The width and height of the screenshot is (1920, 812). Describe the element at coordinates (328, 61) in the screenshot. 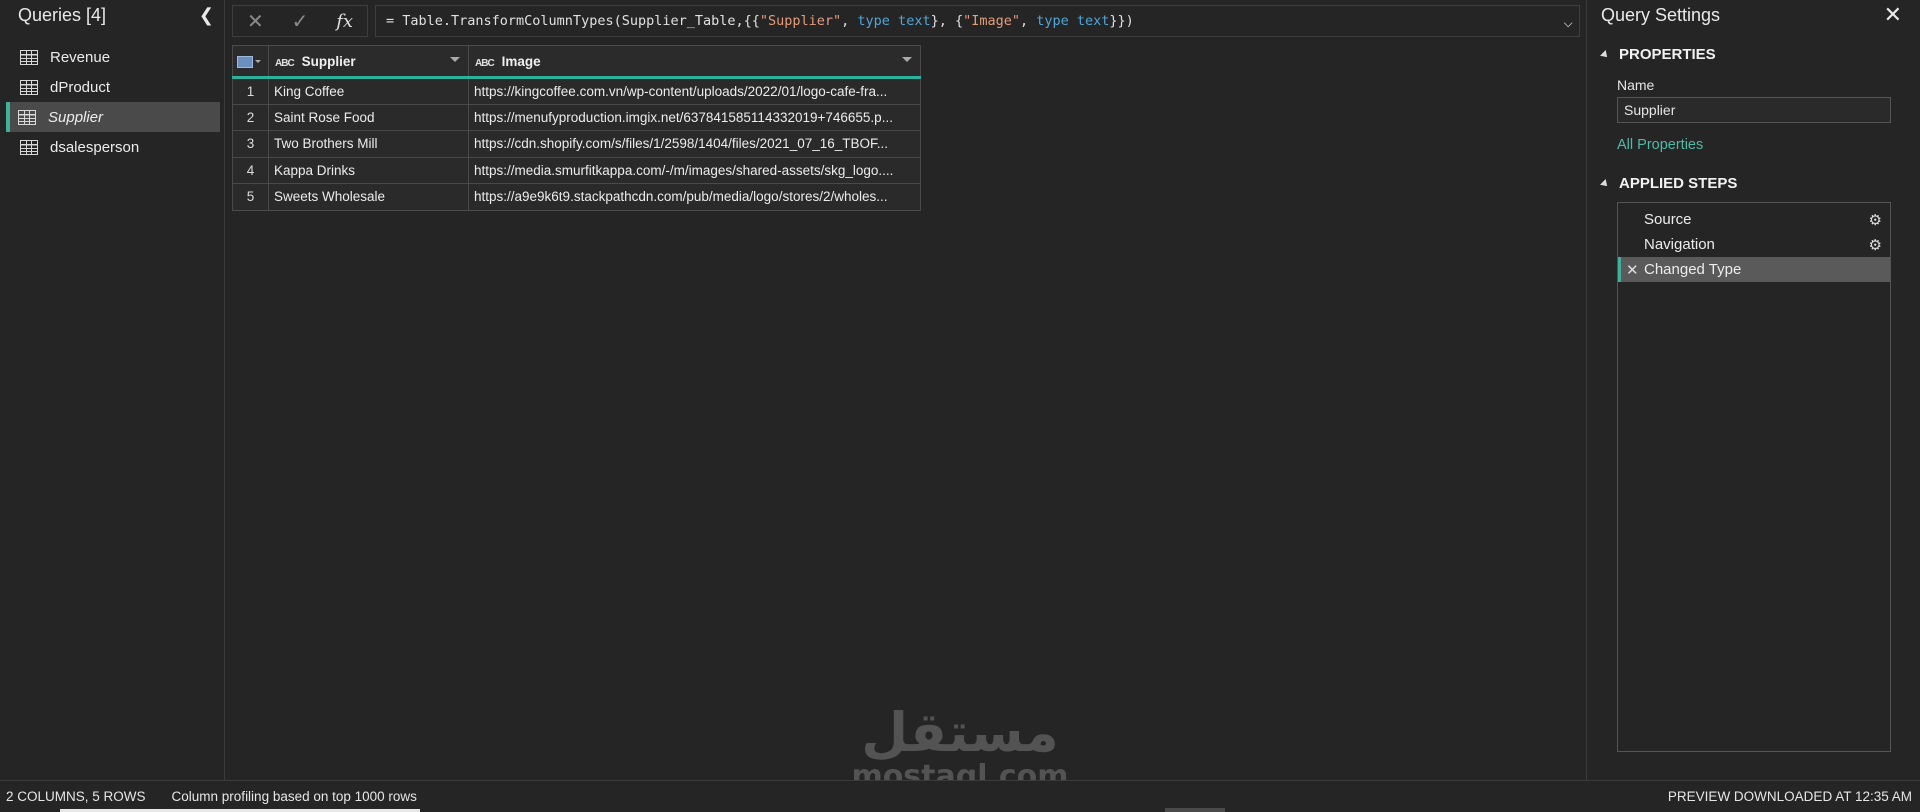

I see `column-header-label: Supplier` at that location.